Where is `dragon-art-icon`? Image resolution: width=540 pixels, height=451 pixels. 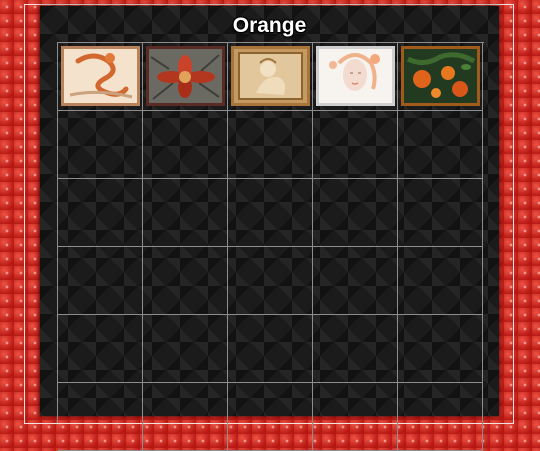 dragon-art-icon is located at coordinates (100, 76).